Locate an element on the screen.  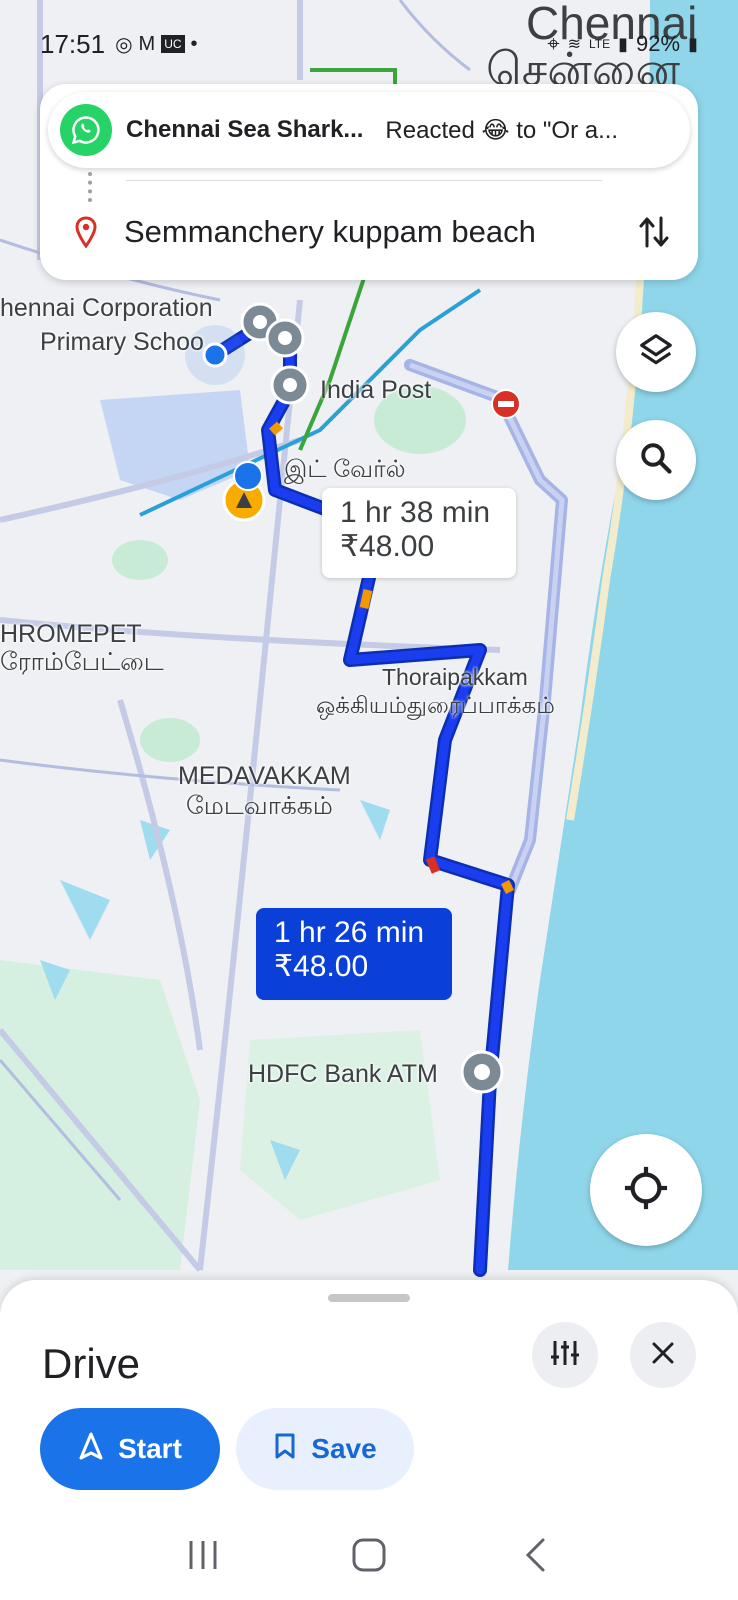
route-options-button is located at coordinates (565, 1355).